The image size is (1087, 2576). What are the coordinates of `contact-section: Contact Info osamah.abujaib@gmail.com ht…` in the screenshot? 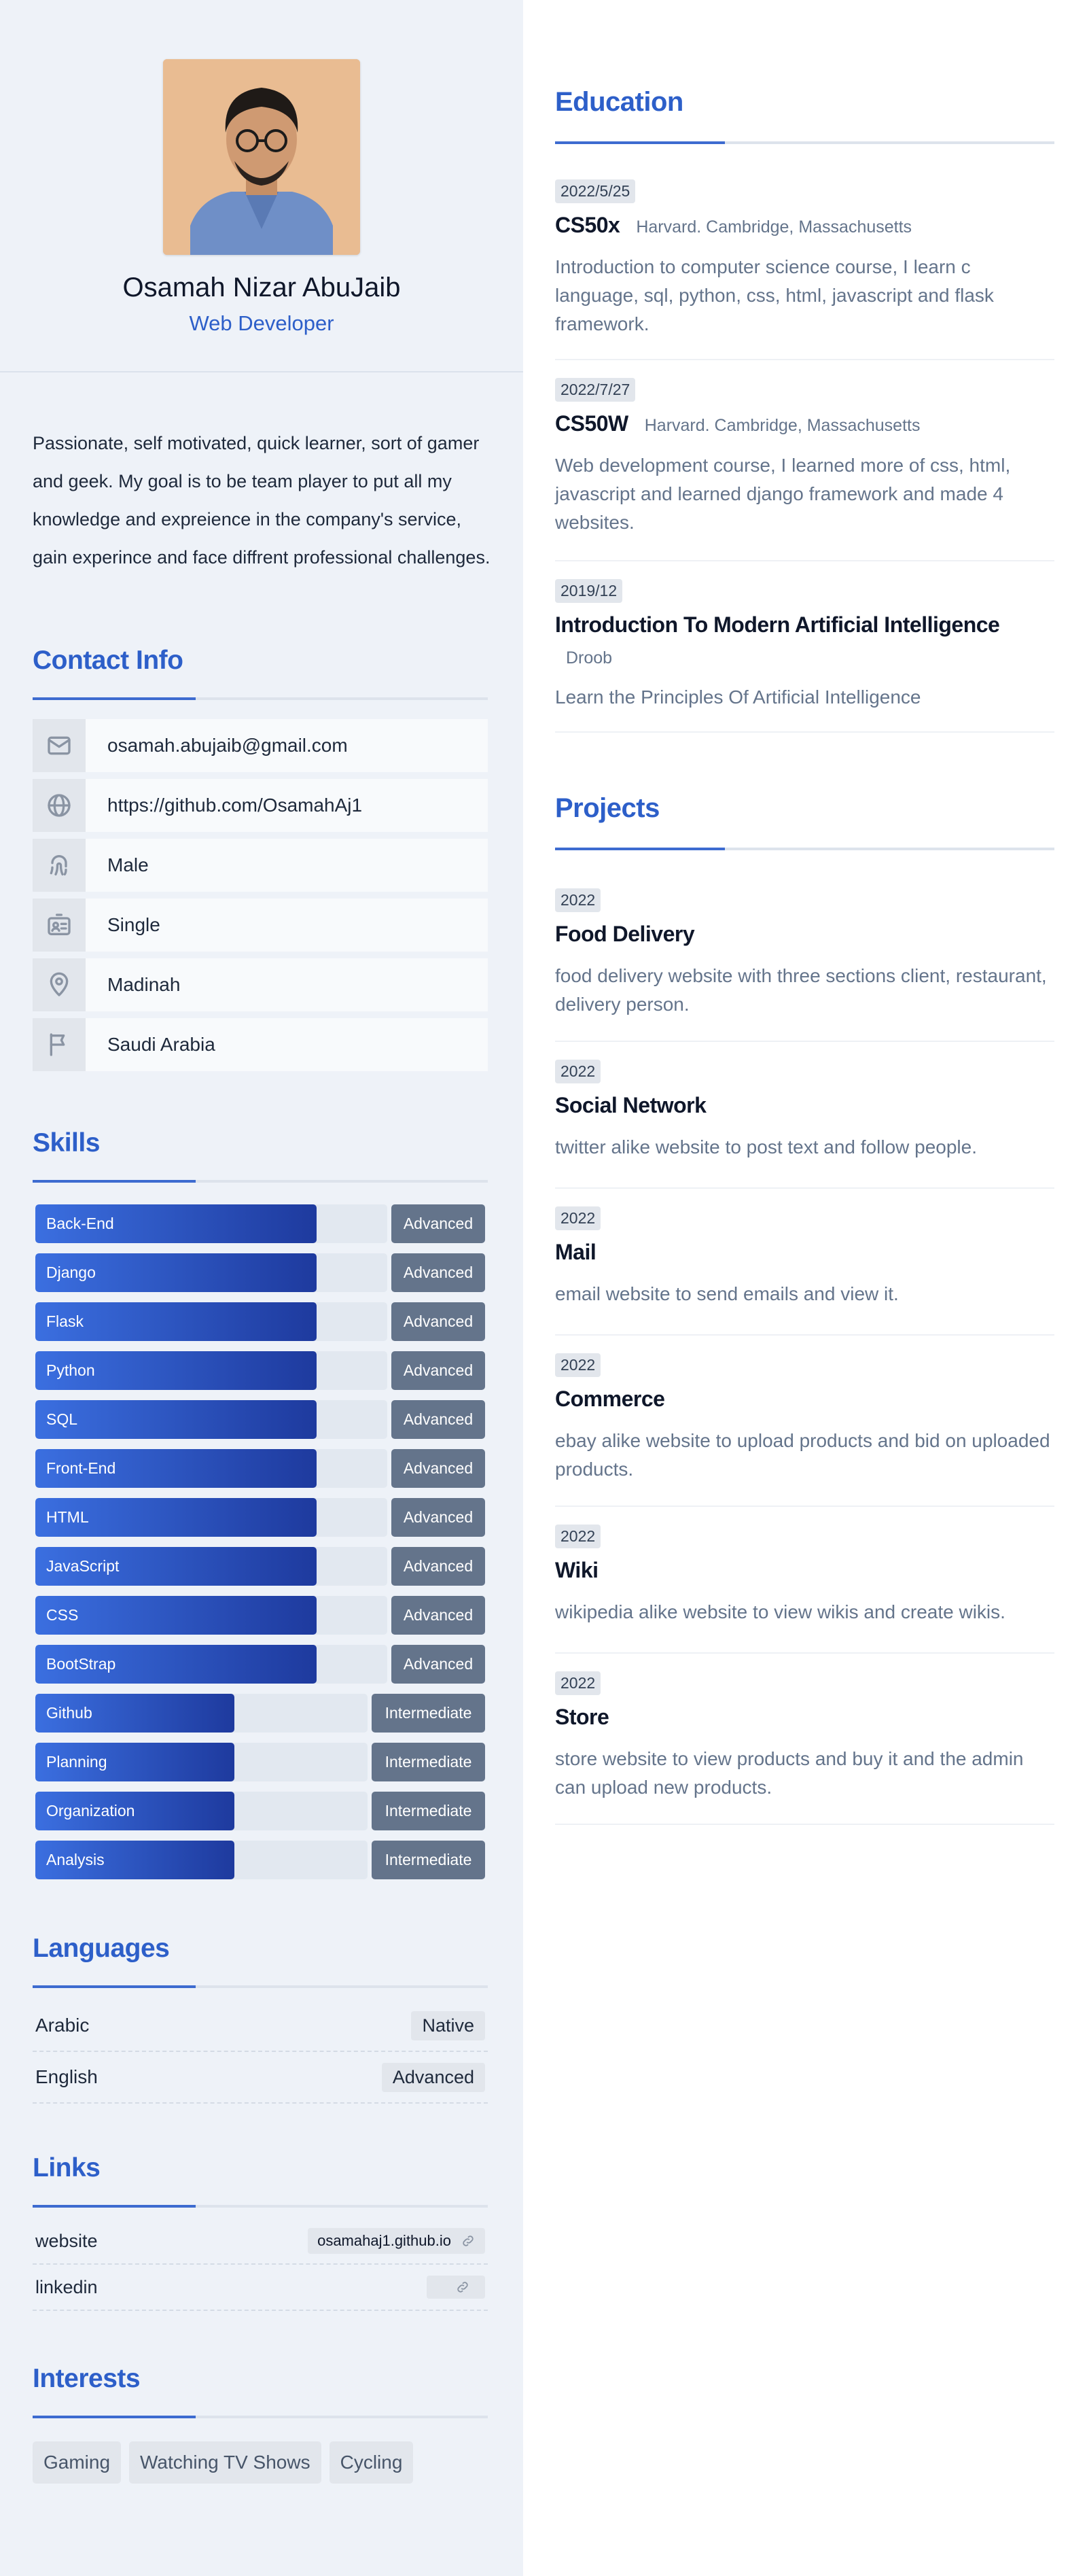 It's located at (260, 862).